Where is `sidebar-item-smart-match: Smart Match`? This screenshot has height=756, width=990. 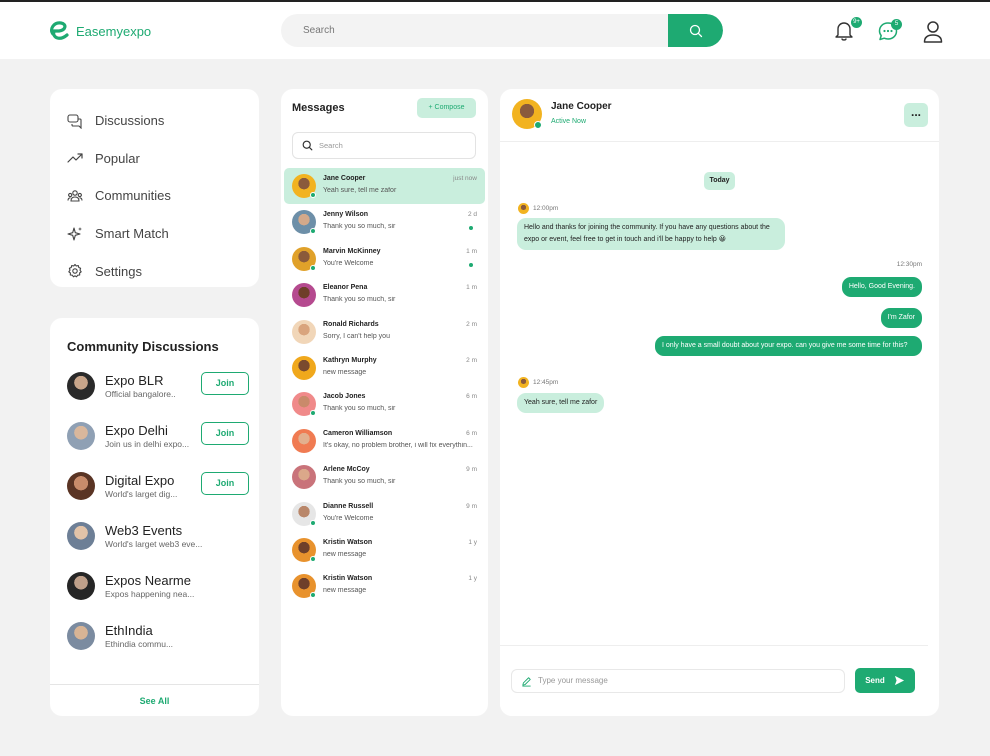 sidebar-item-smart-match: Smart Match is located at coordinates (154, 234).